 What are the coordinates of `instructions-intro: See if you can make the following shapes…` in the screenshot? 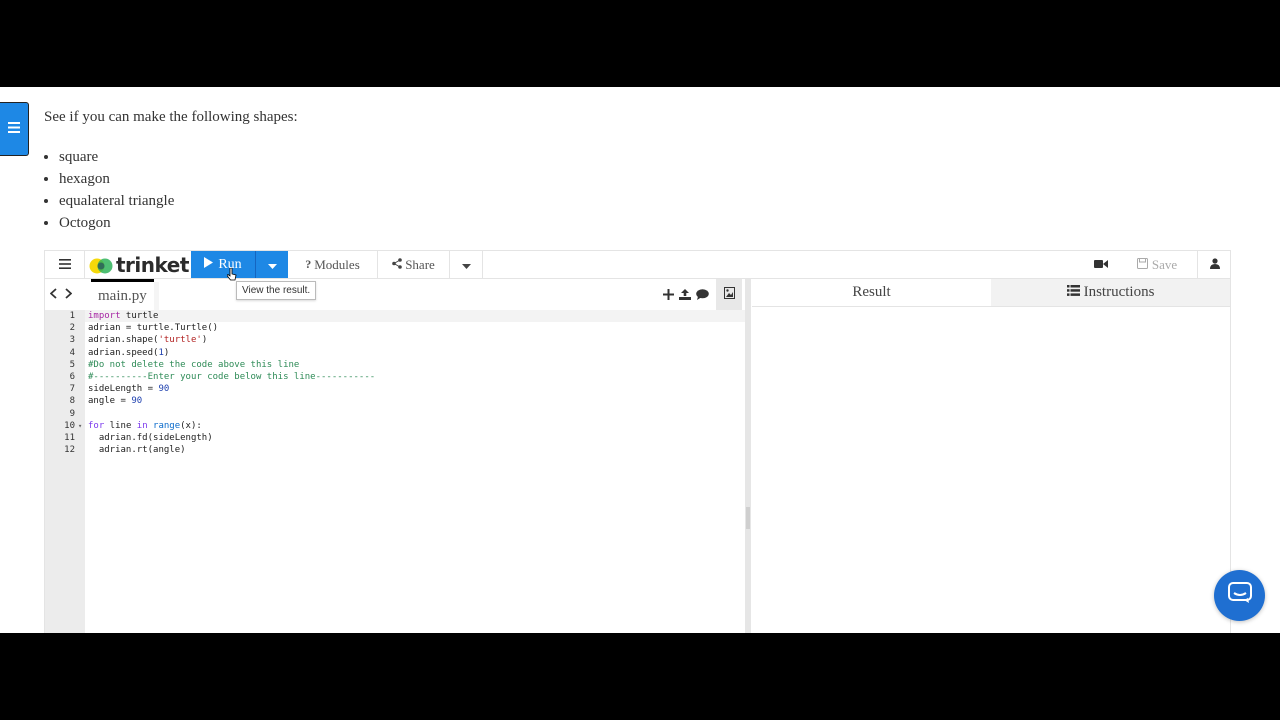 It's located at (171, 117).